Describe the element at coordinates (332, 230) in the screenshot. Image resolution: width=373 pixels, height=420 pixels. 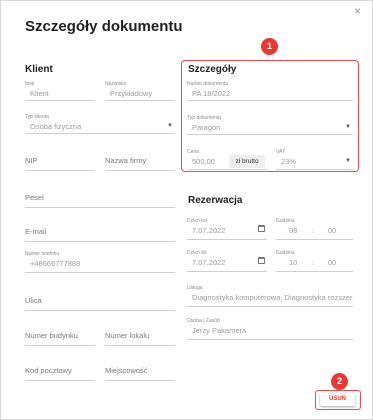
I see `time-from-minute: 00` at that location.